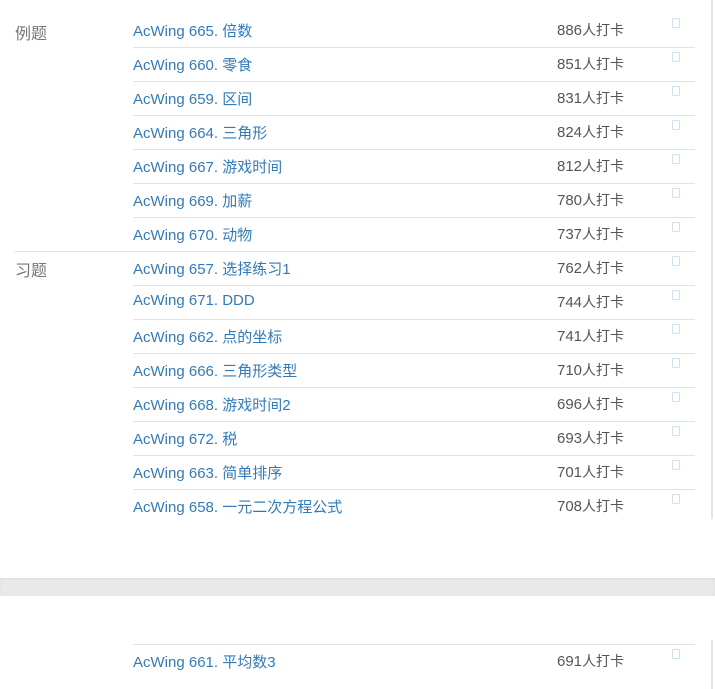  I want to click on problem-row: AcWing 667. 游戏时间 812人打卡, so click(414, 166).